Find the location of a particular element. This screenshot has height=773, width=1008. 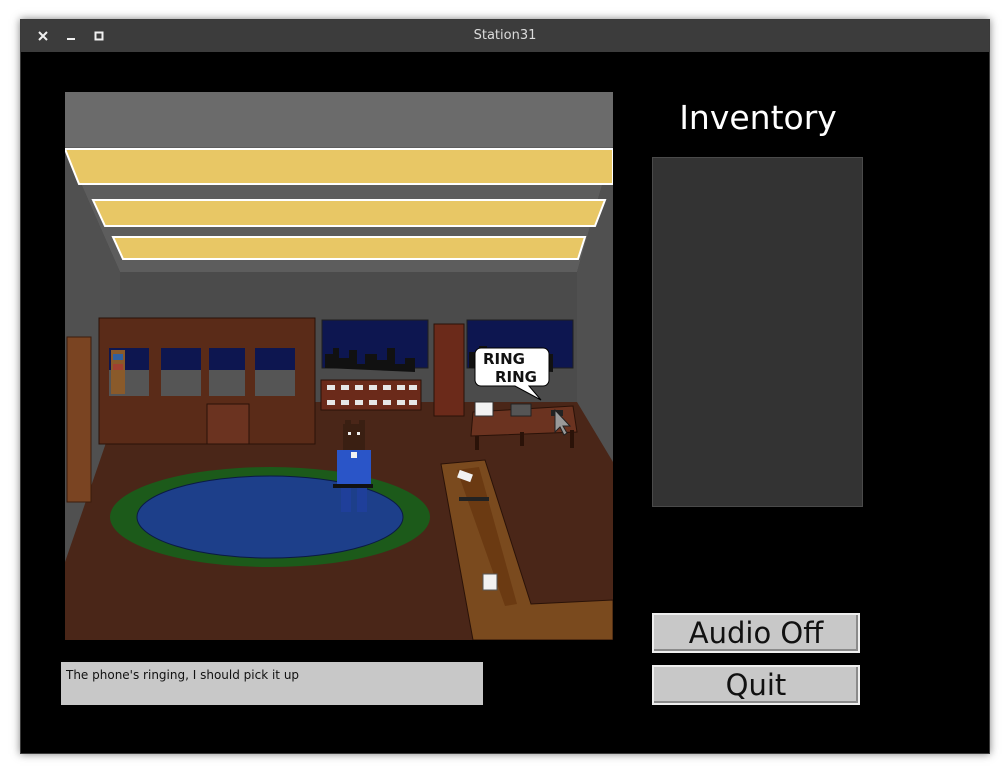

quit-button: Quit is located at coordinates (756, 685).